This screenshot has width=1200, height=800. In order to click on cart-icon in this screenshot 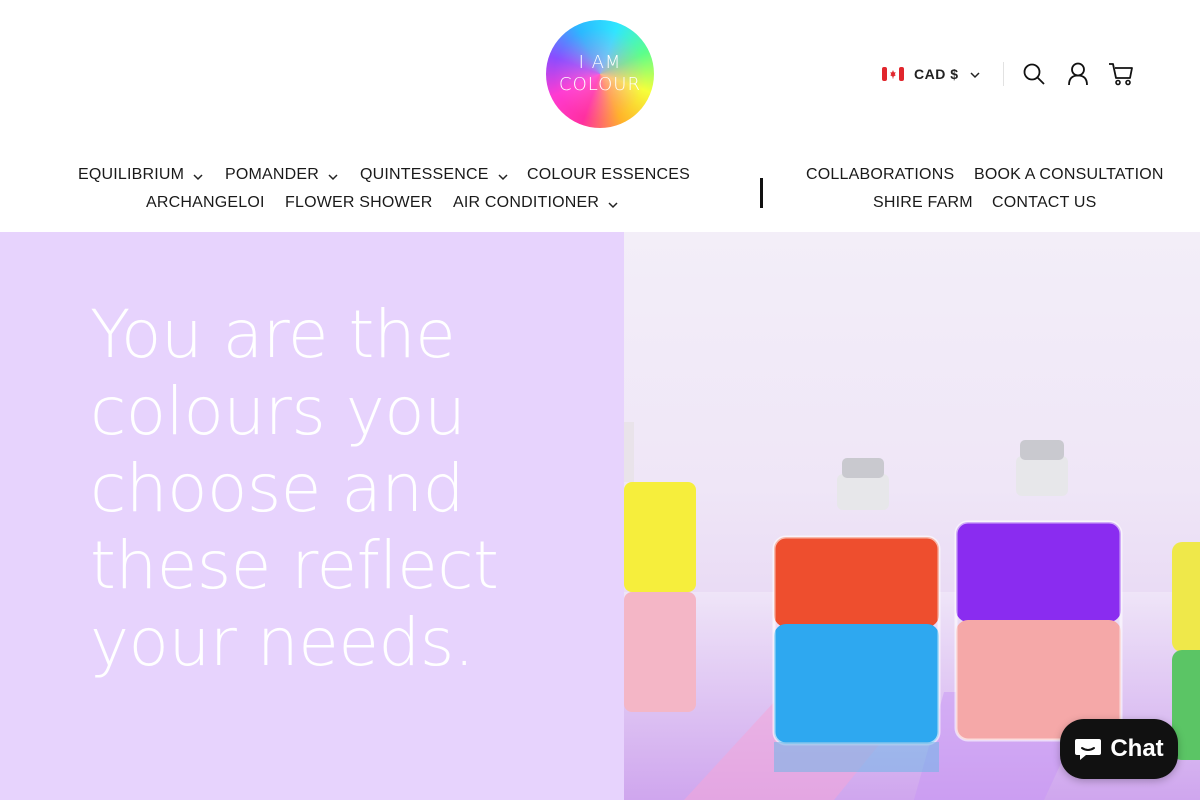, I will do `click(1121, 74)`.